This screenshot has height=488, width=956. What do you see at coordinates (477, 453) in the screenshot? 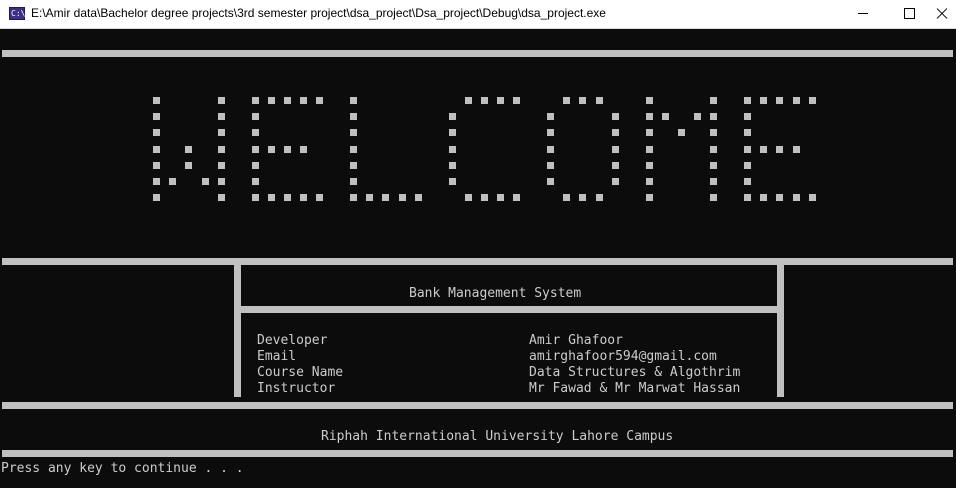
I see `footer-divider` at bounding box center [477, 453].